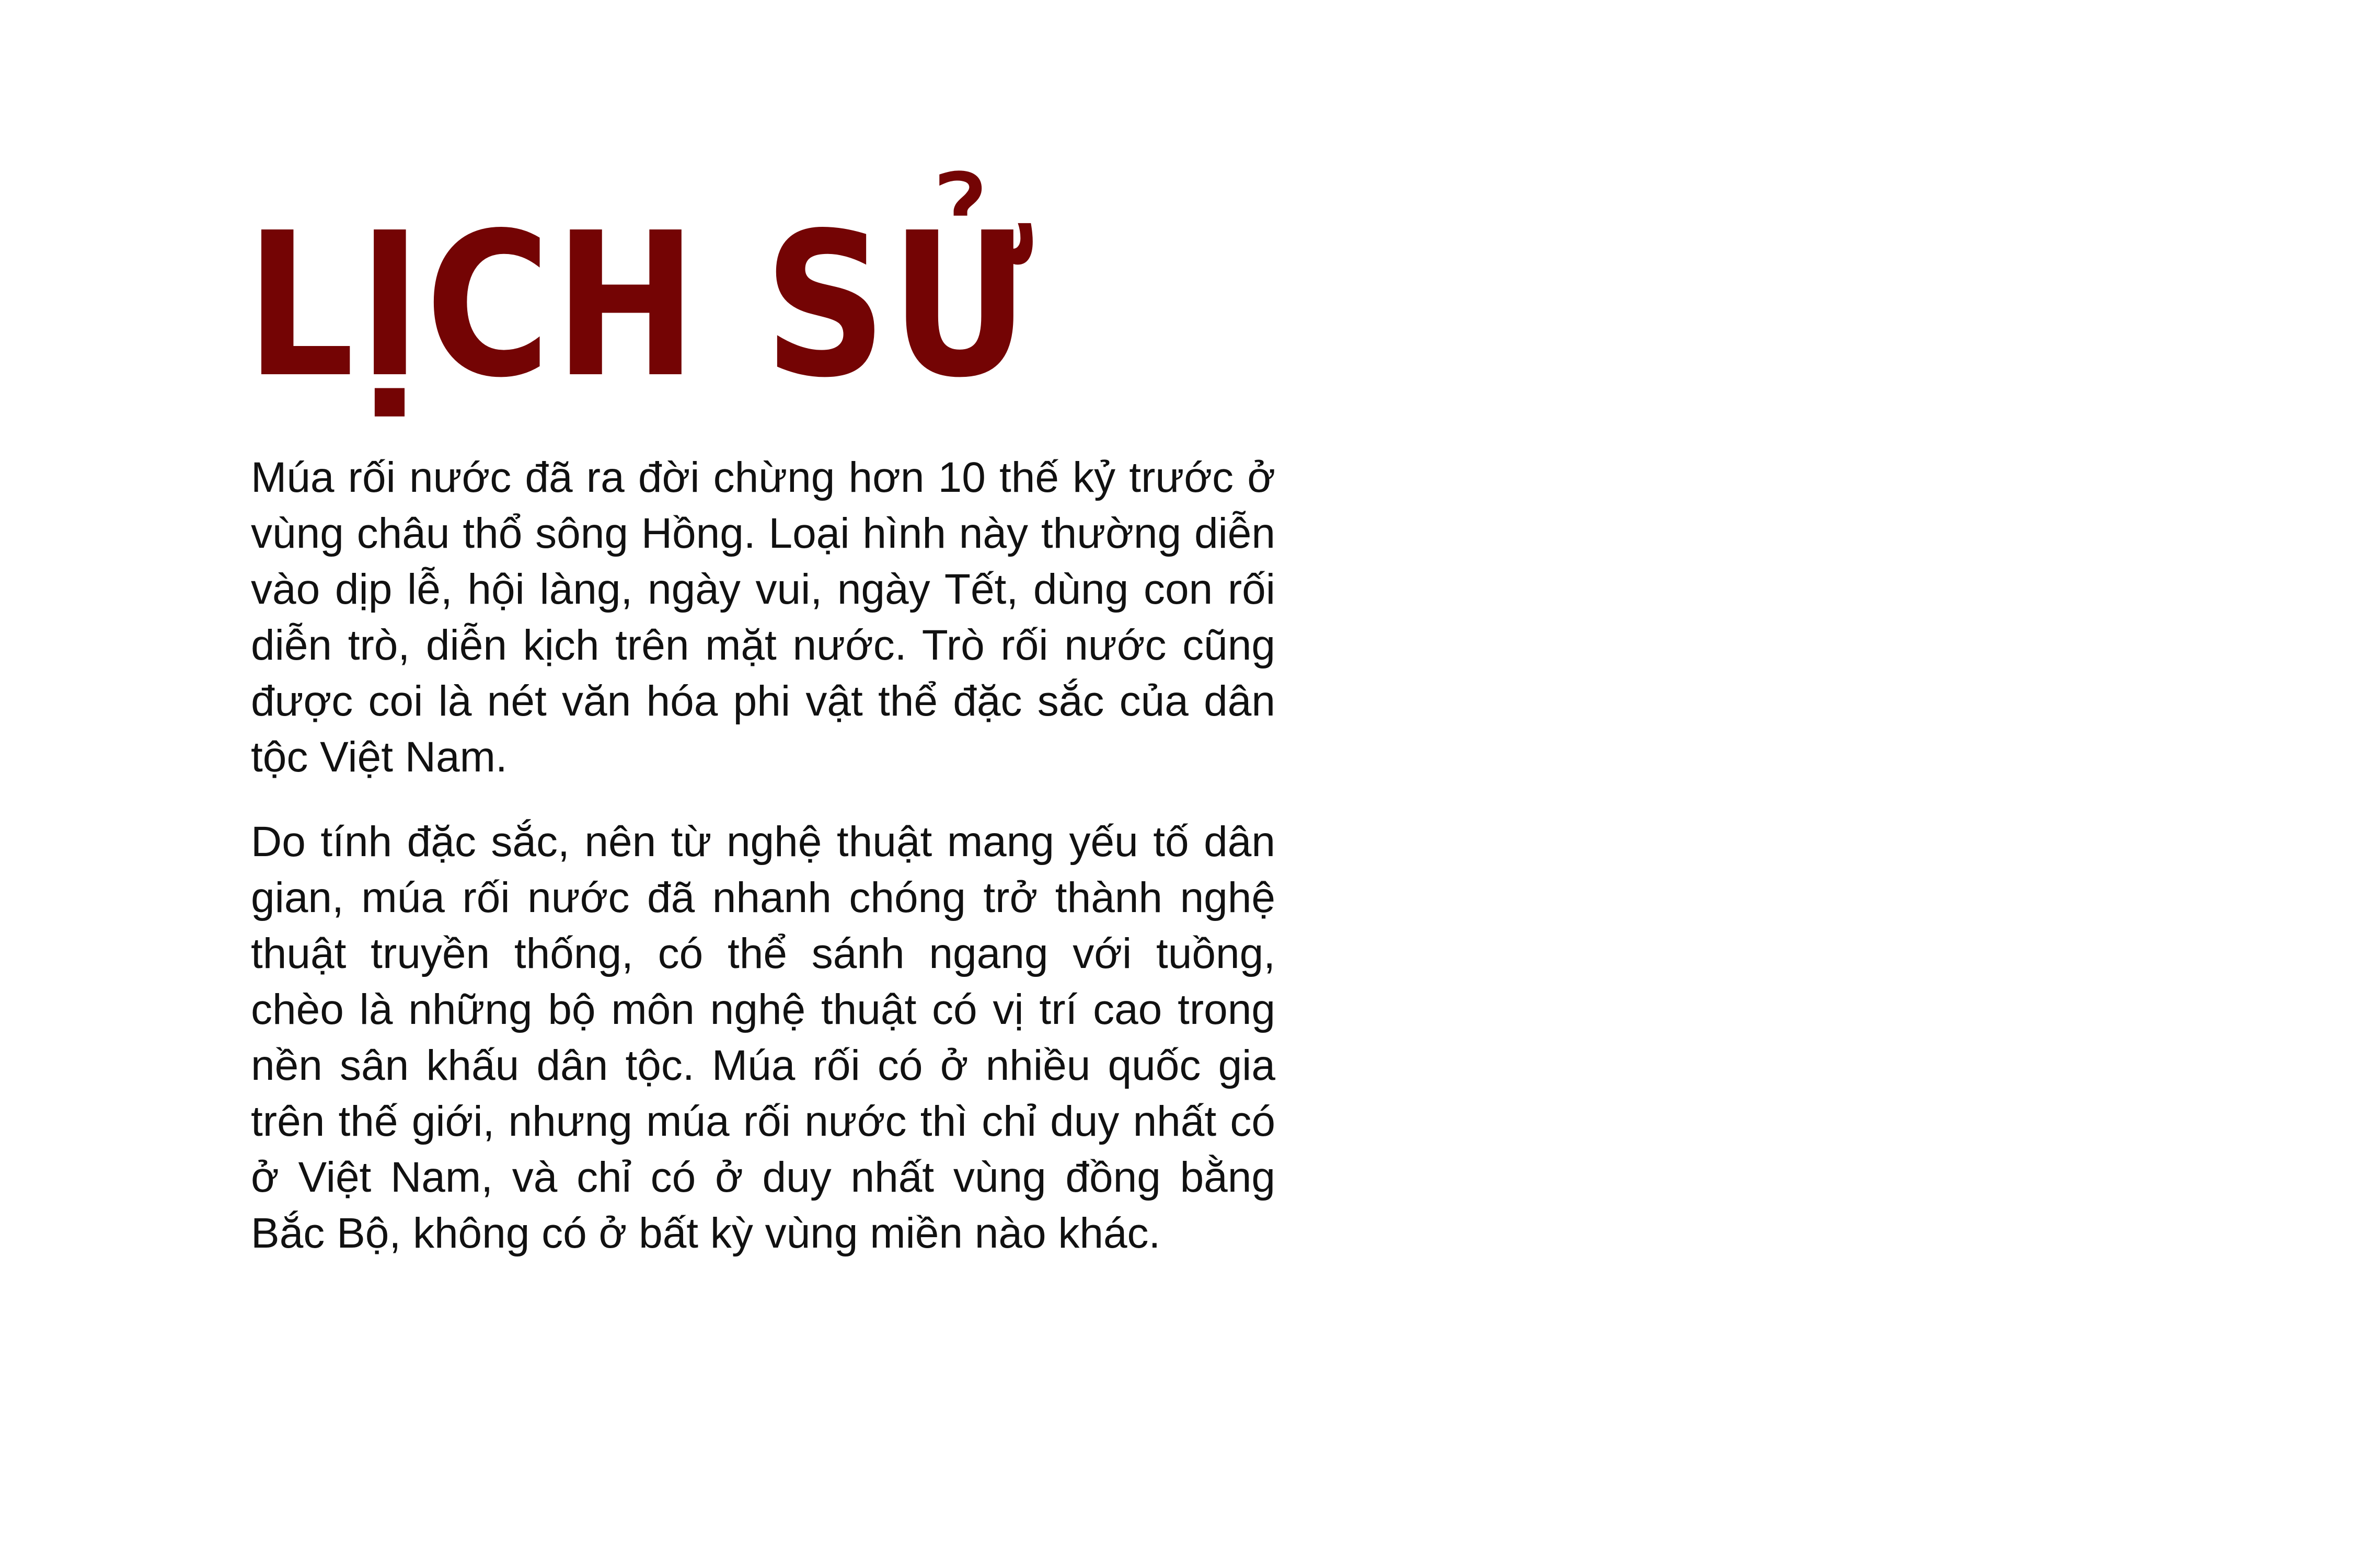 The image size is (2374, 1568). I want to click on page-title: LỊCH SỬ, so click(642, 305).